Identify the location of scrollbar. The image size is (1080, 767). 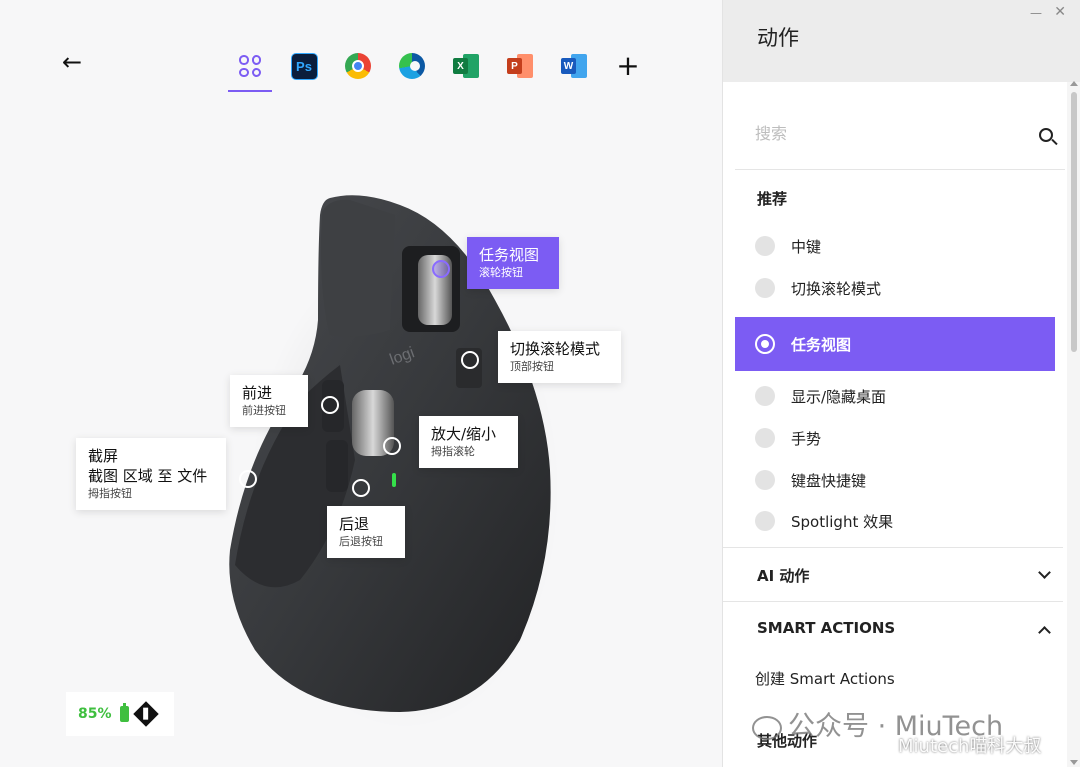
(1073, 424).